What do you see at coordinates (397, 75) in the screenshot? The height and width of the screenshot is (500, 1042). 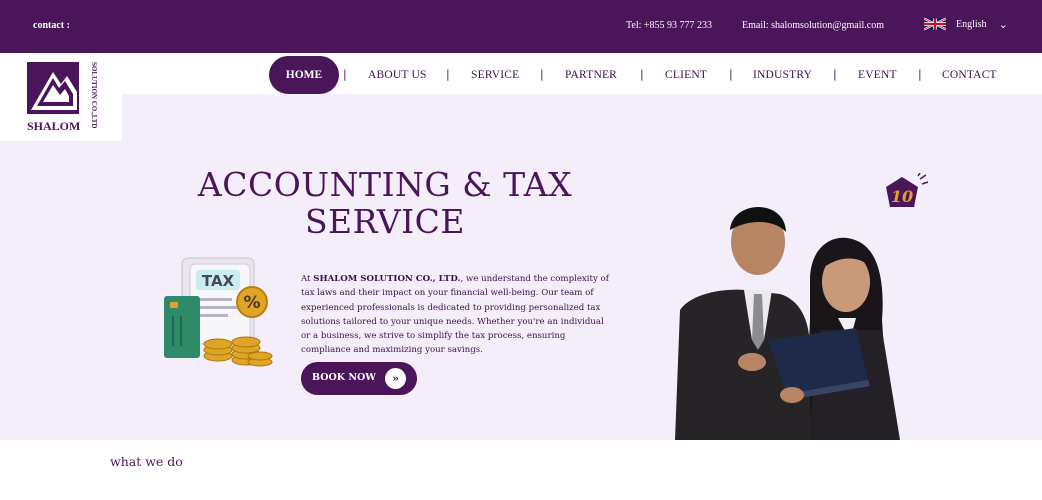 I see `nav-about-us: ABOUT US` at bounding box center [397, 75].